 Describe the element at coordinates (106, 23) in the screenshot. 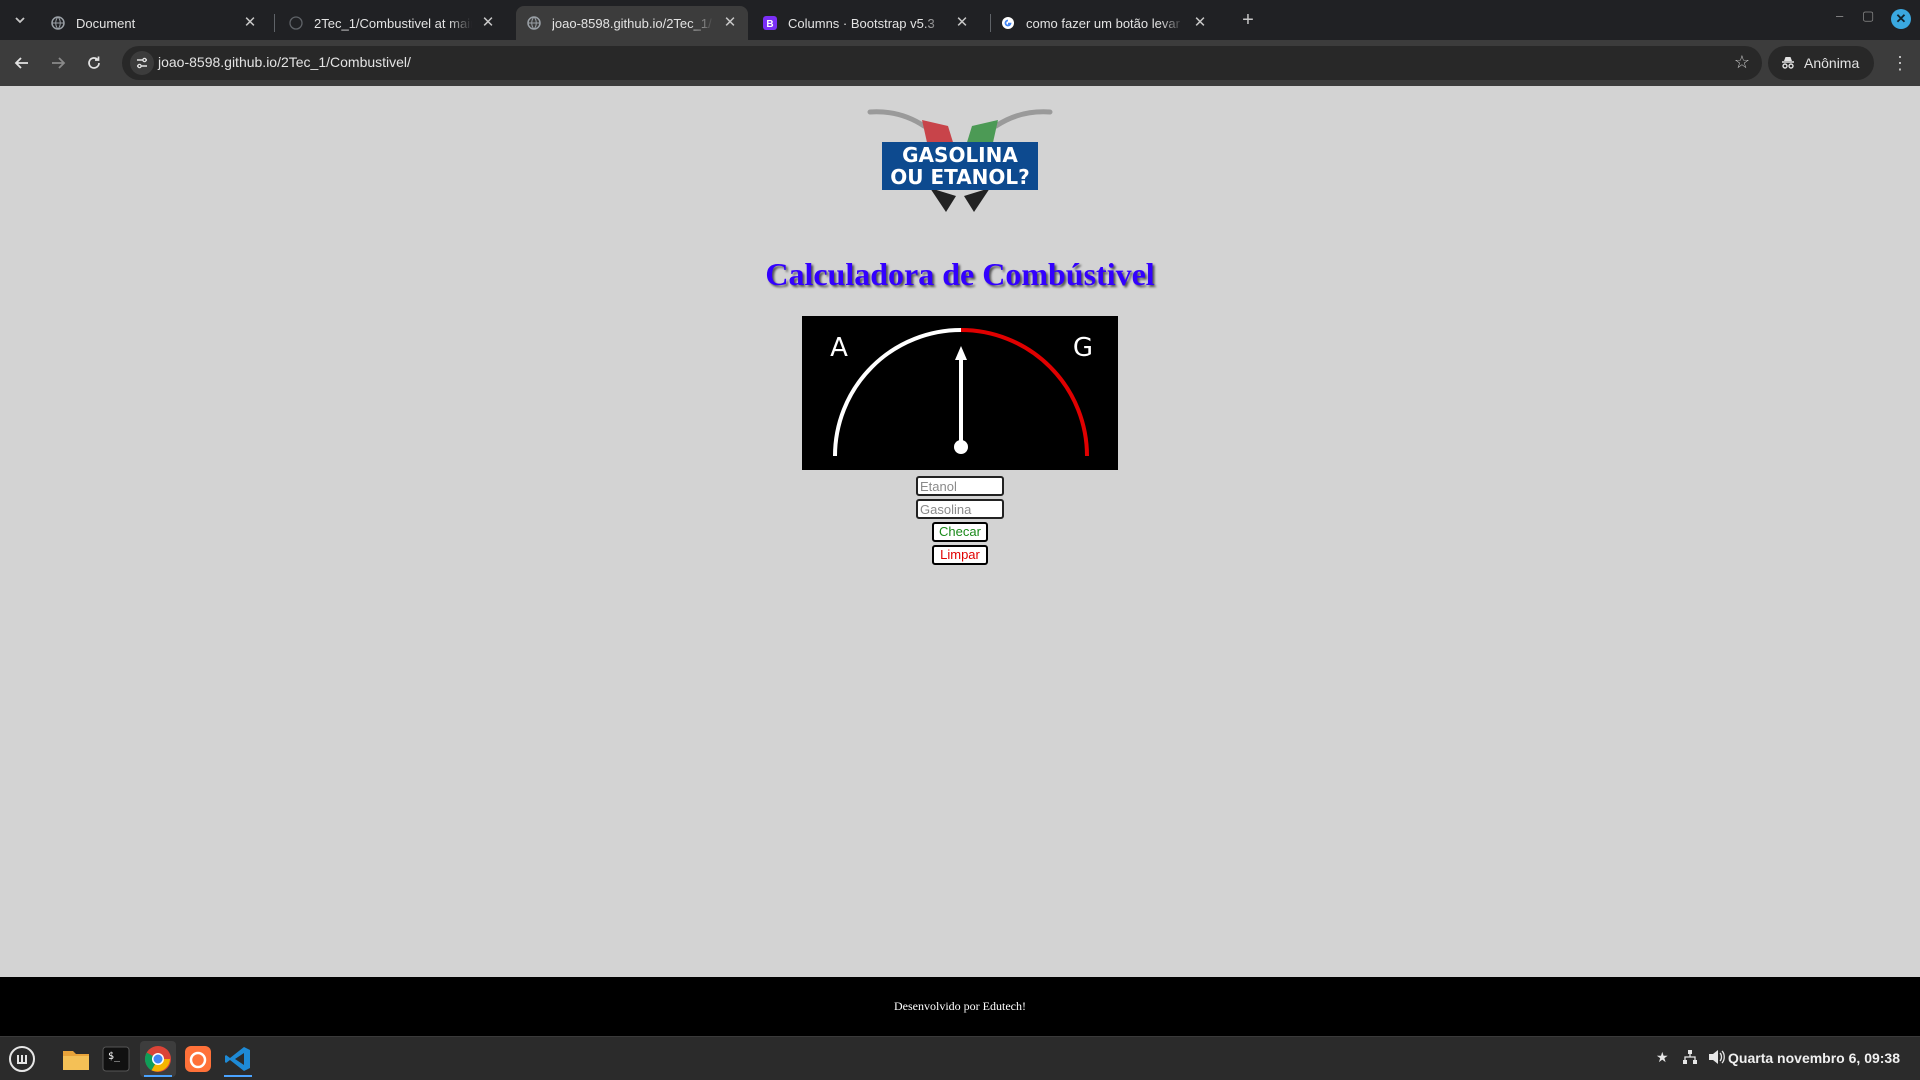

I see `tab-title: Document` at that location.